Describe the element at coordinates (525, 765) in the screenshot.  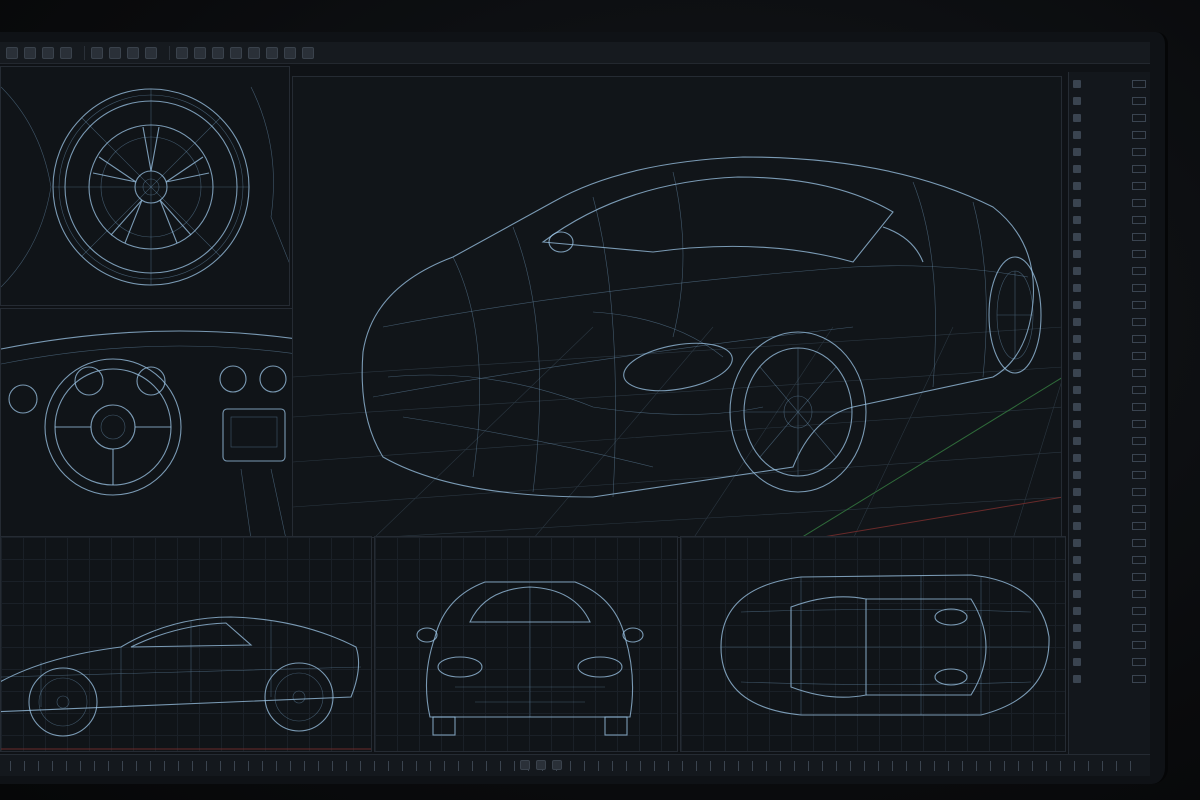
I see `play-icon` at that location.